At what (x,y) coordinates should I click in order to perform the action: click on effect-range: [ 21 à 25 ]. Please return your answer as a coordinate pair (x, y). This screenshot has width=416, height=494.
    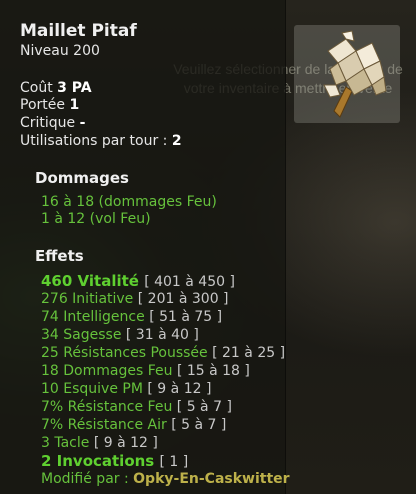
    Looking at the image, I should click on (249, 353).